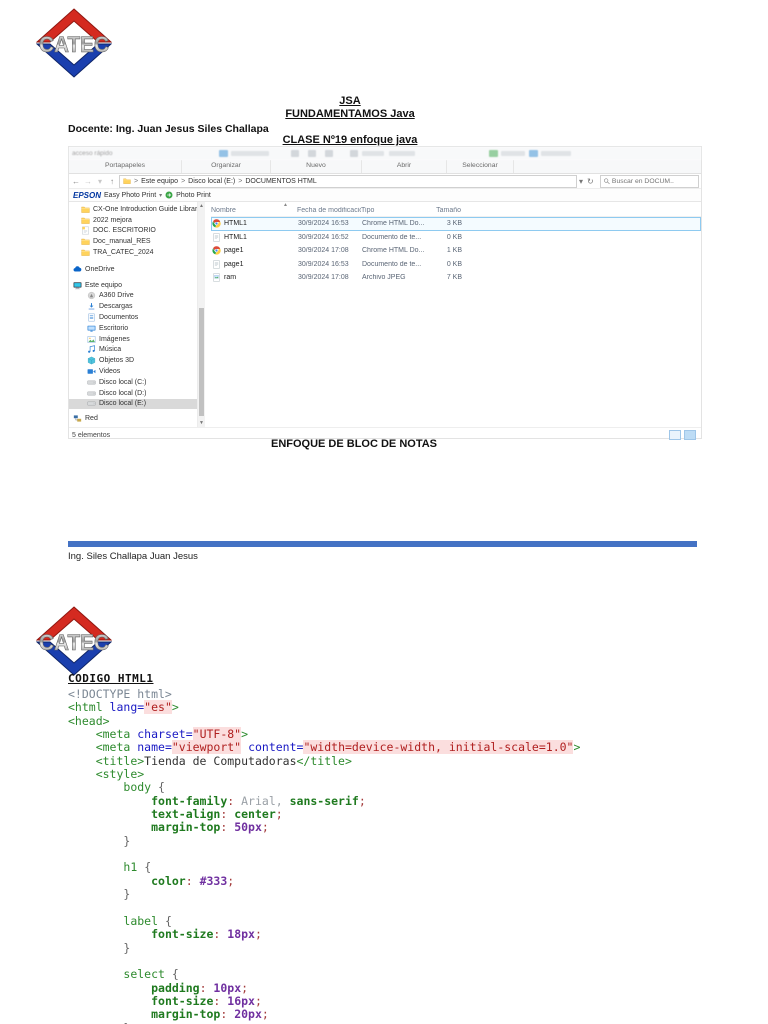  I want to click on sidebar-item-objetos-3d: Objetos 3D, so click(133, 360).